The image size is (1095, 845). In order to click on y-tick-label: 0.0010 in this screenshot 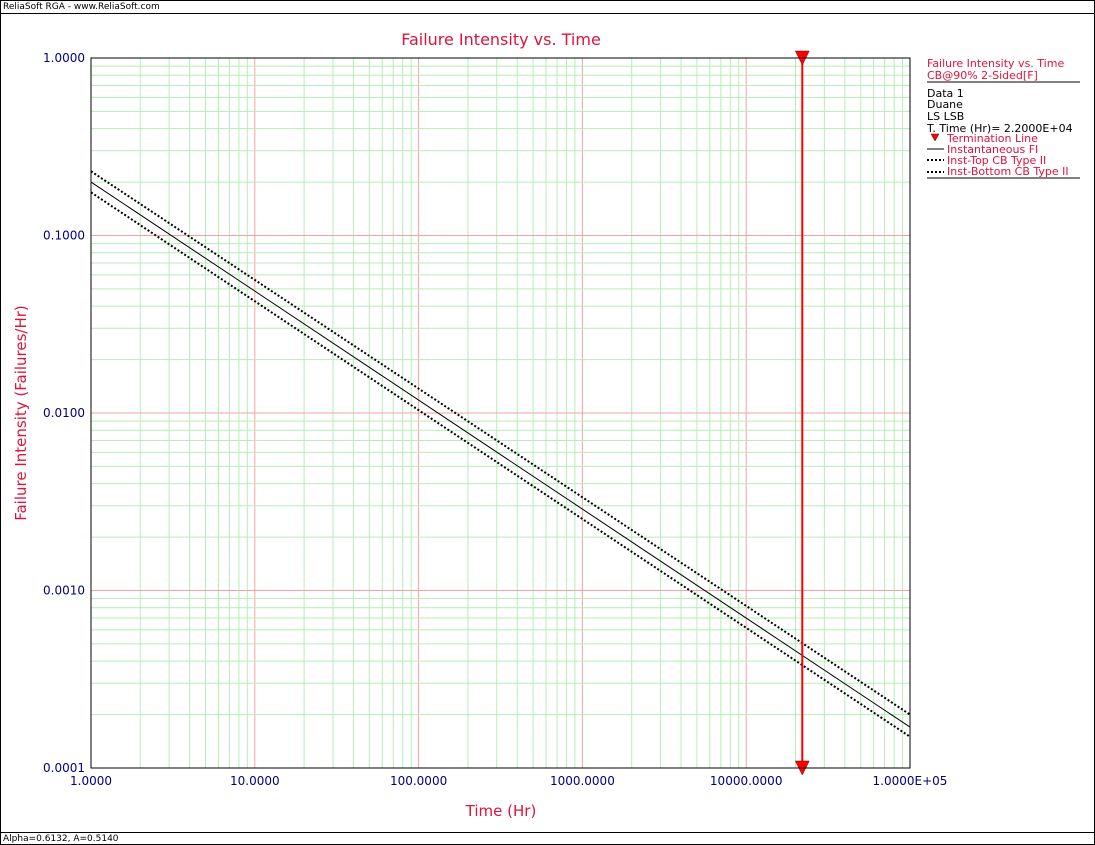, I will do `click(64, 591)`.